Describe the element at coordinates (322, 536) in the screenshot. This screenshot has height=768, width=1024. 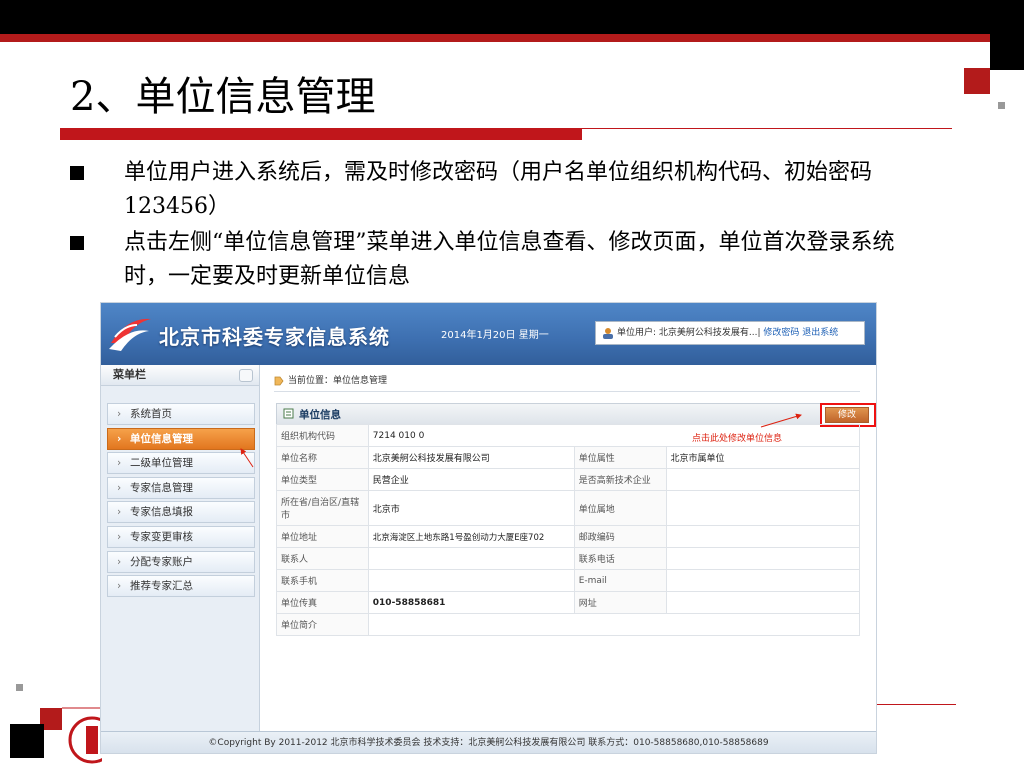
I see `field-label: 单位地址` at that location.